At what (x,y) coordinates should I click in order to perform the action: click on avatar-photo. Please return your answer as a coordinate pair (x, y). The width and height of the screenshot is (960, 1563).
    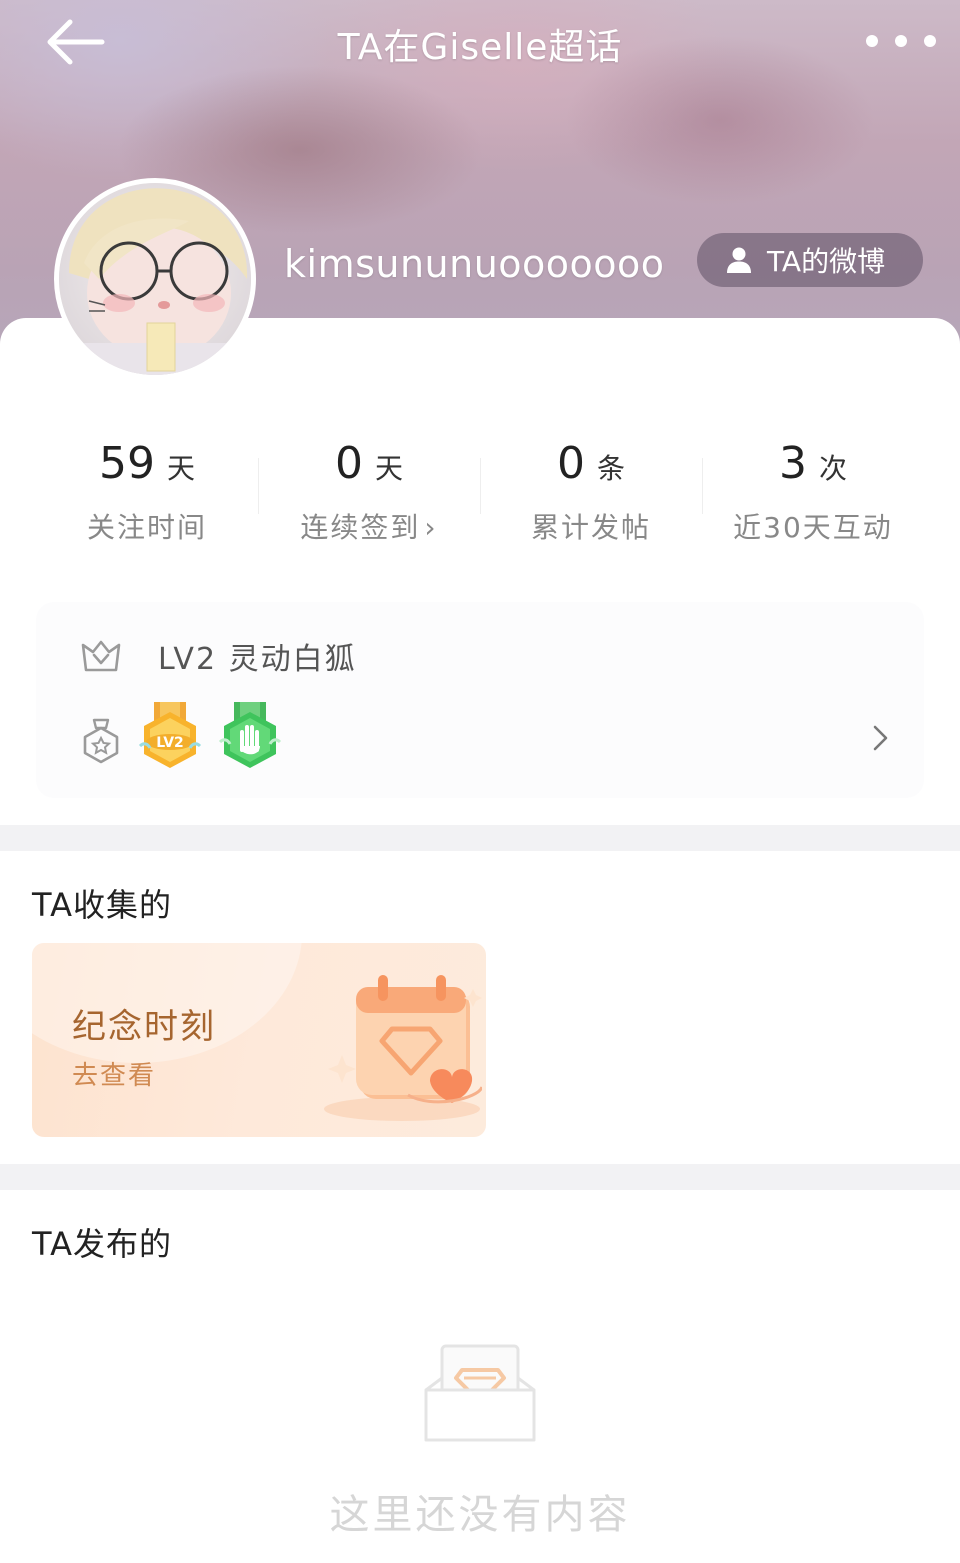
    Looking at the image, I should click on (155, 279).